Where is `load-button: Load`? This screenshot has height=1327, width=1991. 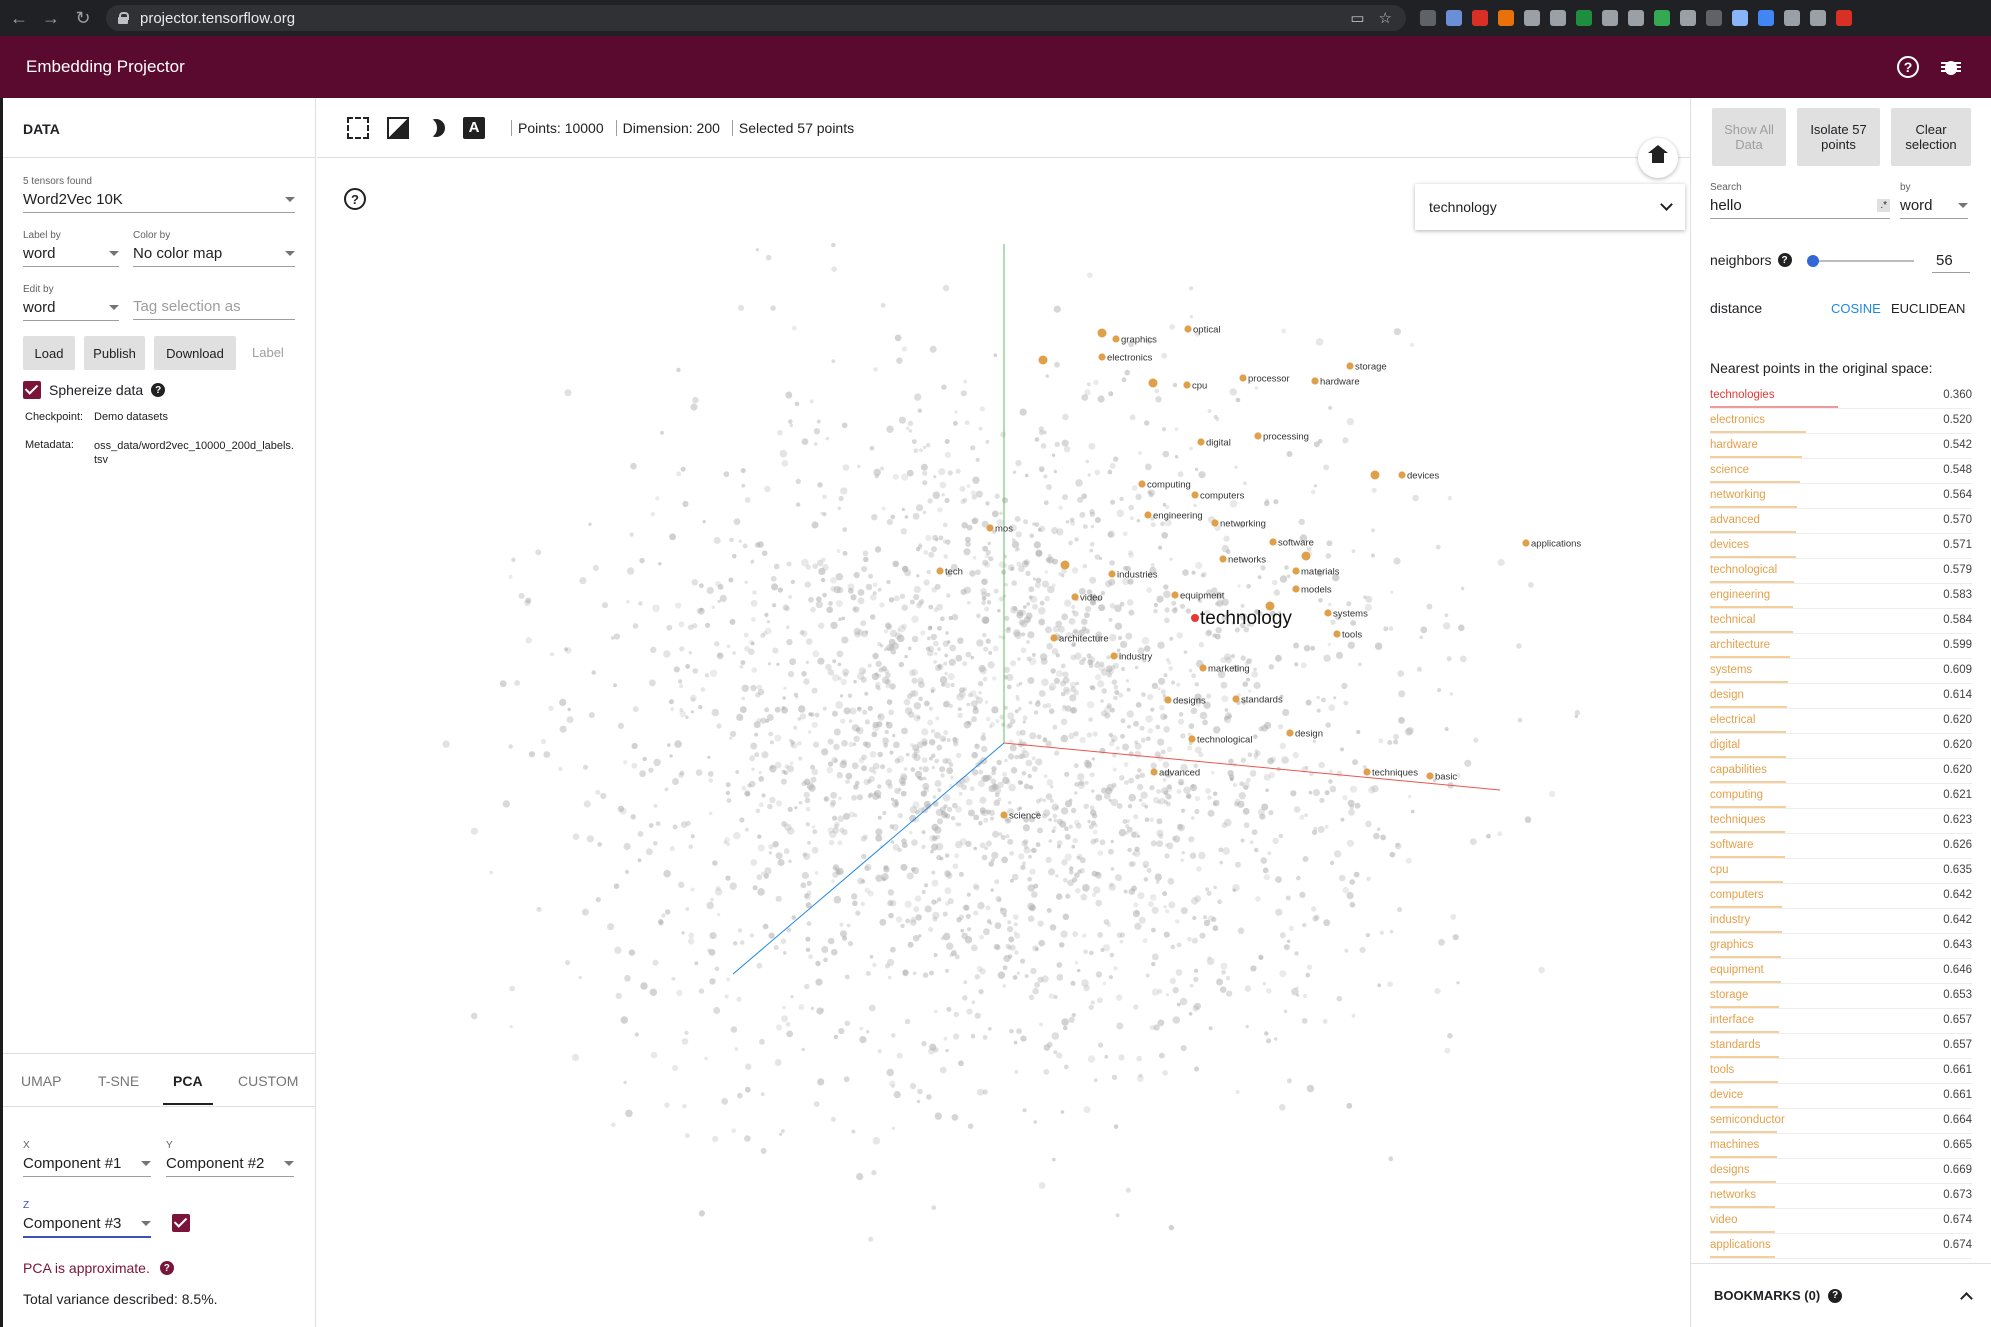
load-button: Load is located at coordinates (49, 353).